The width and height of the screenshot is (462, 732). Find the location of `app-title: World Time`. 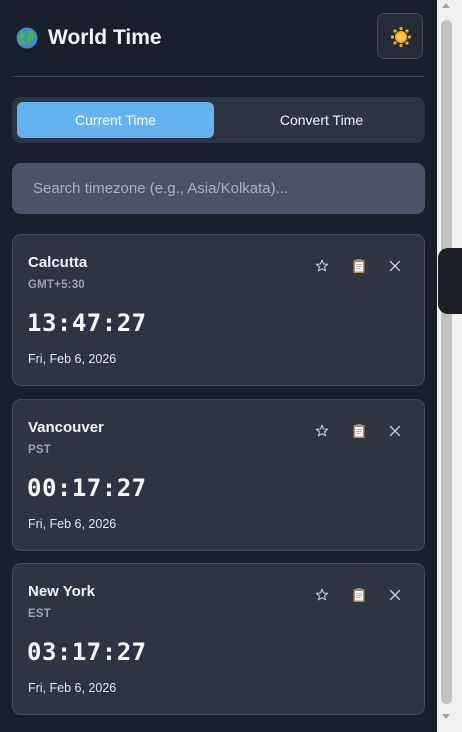

app-title: World Time is located at coordinates (105, 37).